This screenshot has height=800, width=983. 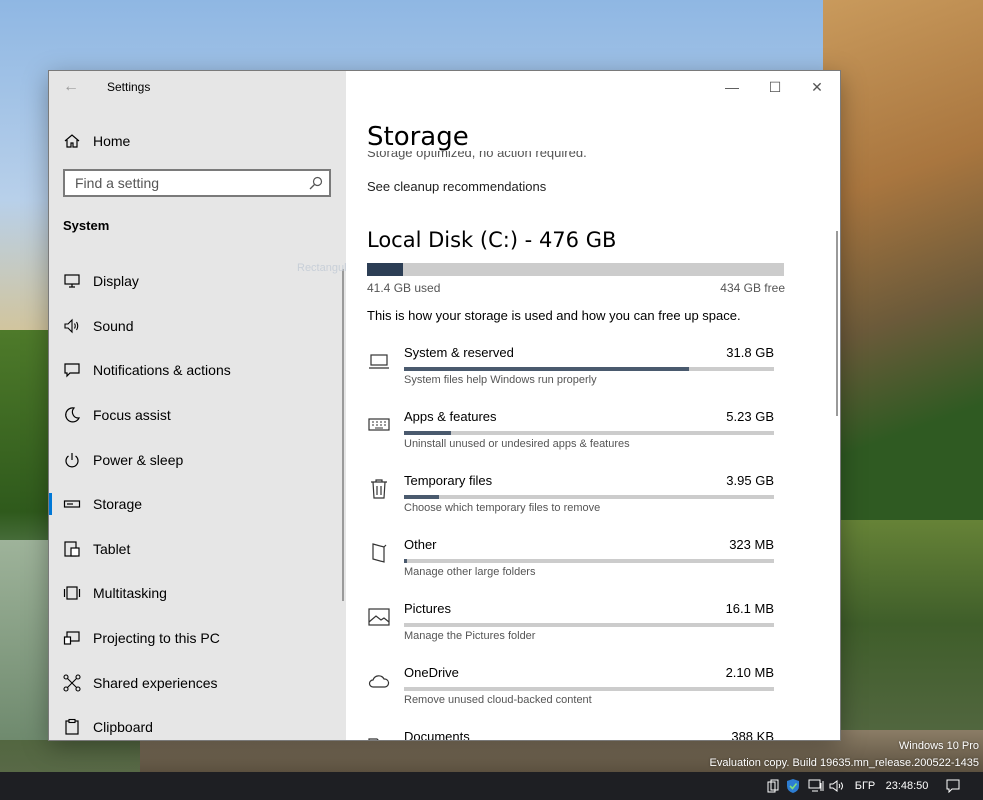 What do you see at coordinates (817, 87) in the screenshot?
I see `close-button: ✕` at bounding box center [817, 87].